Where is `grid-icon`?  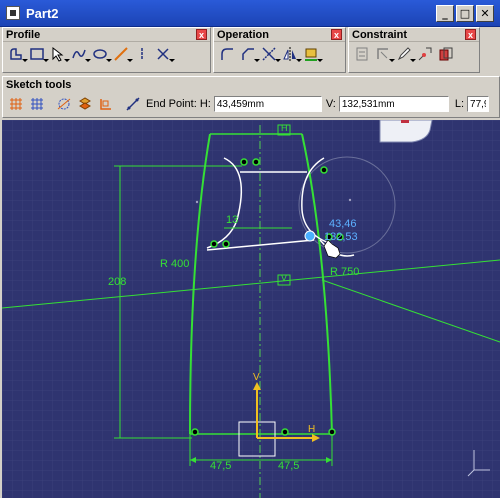 grid-icon is located at coordinates (16, 104).